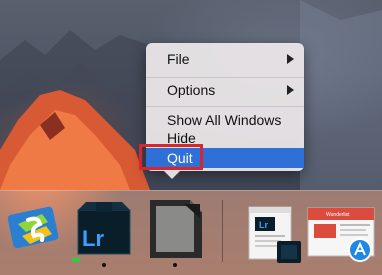  I want to click on dock-app-lightroom: Lr, so click(104, 231).